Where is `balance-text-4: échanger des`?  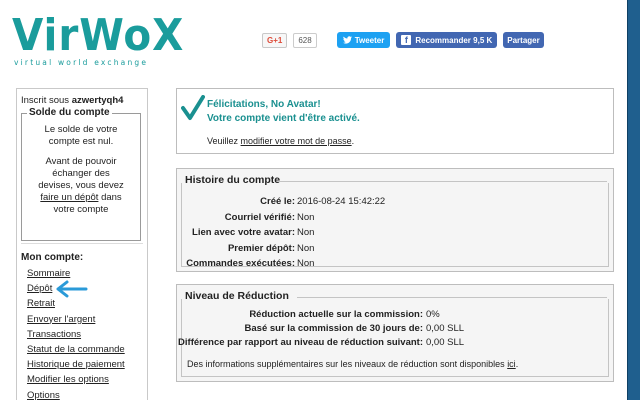
balance-text-4: échanger des is located at coordinates (81, 173).